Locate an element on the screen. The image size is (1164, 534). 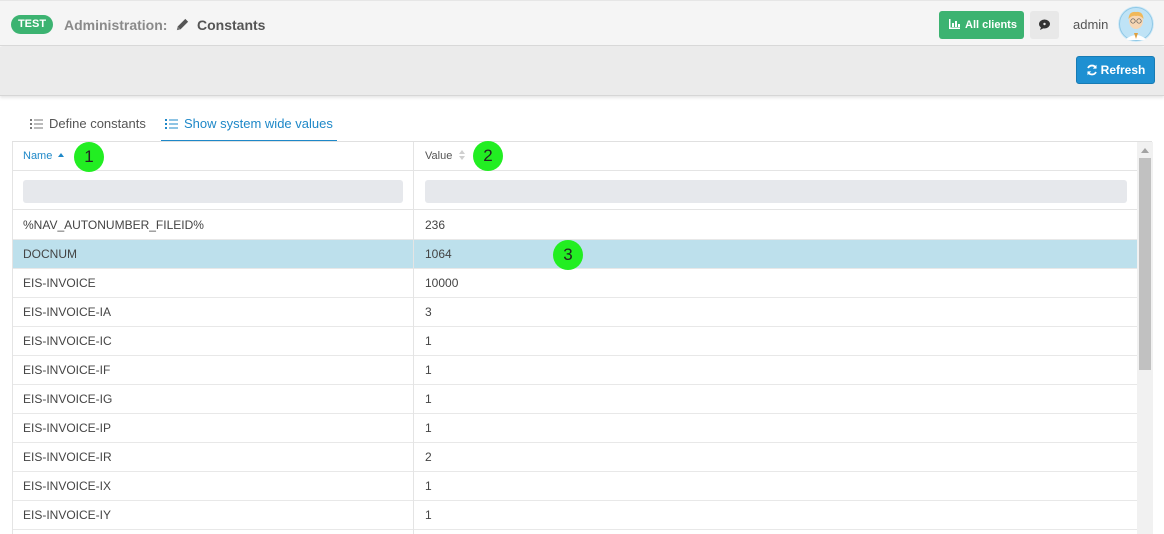
tab-show-system-wide-values: Show system wide values is located at coordinates (249, 125).